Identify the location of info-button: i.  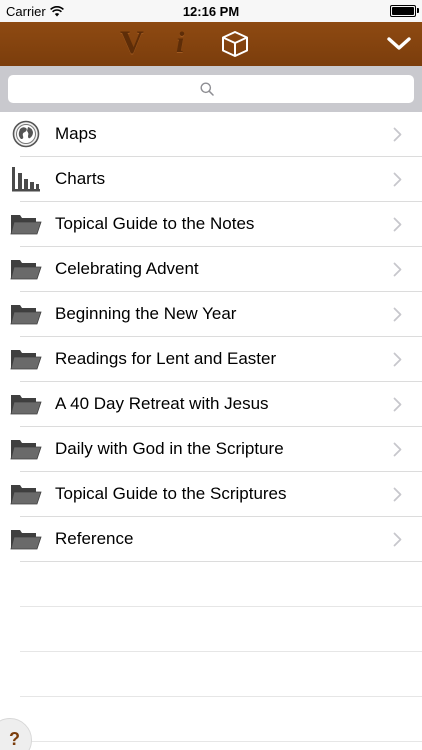
(180, 43).